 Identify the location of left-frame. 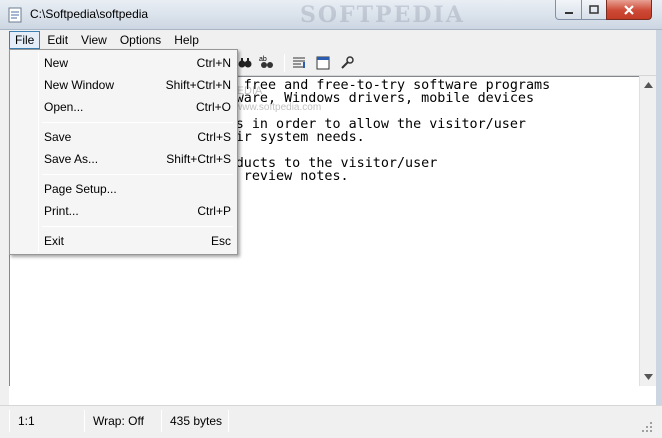
(4, 244).